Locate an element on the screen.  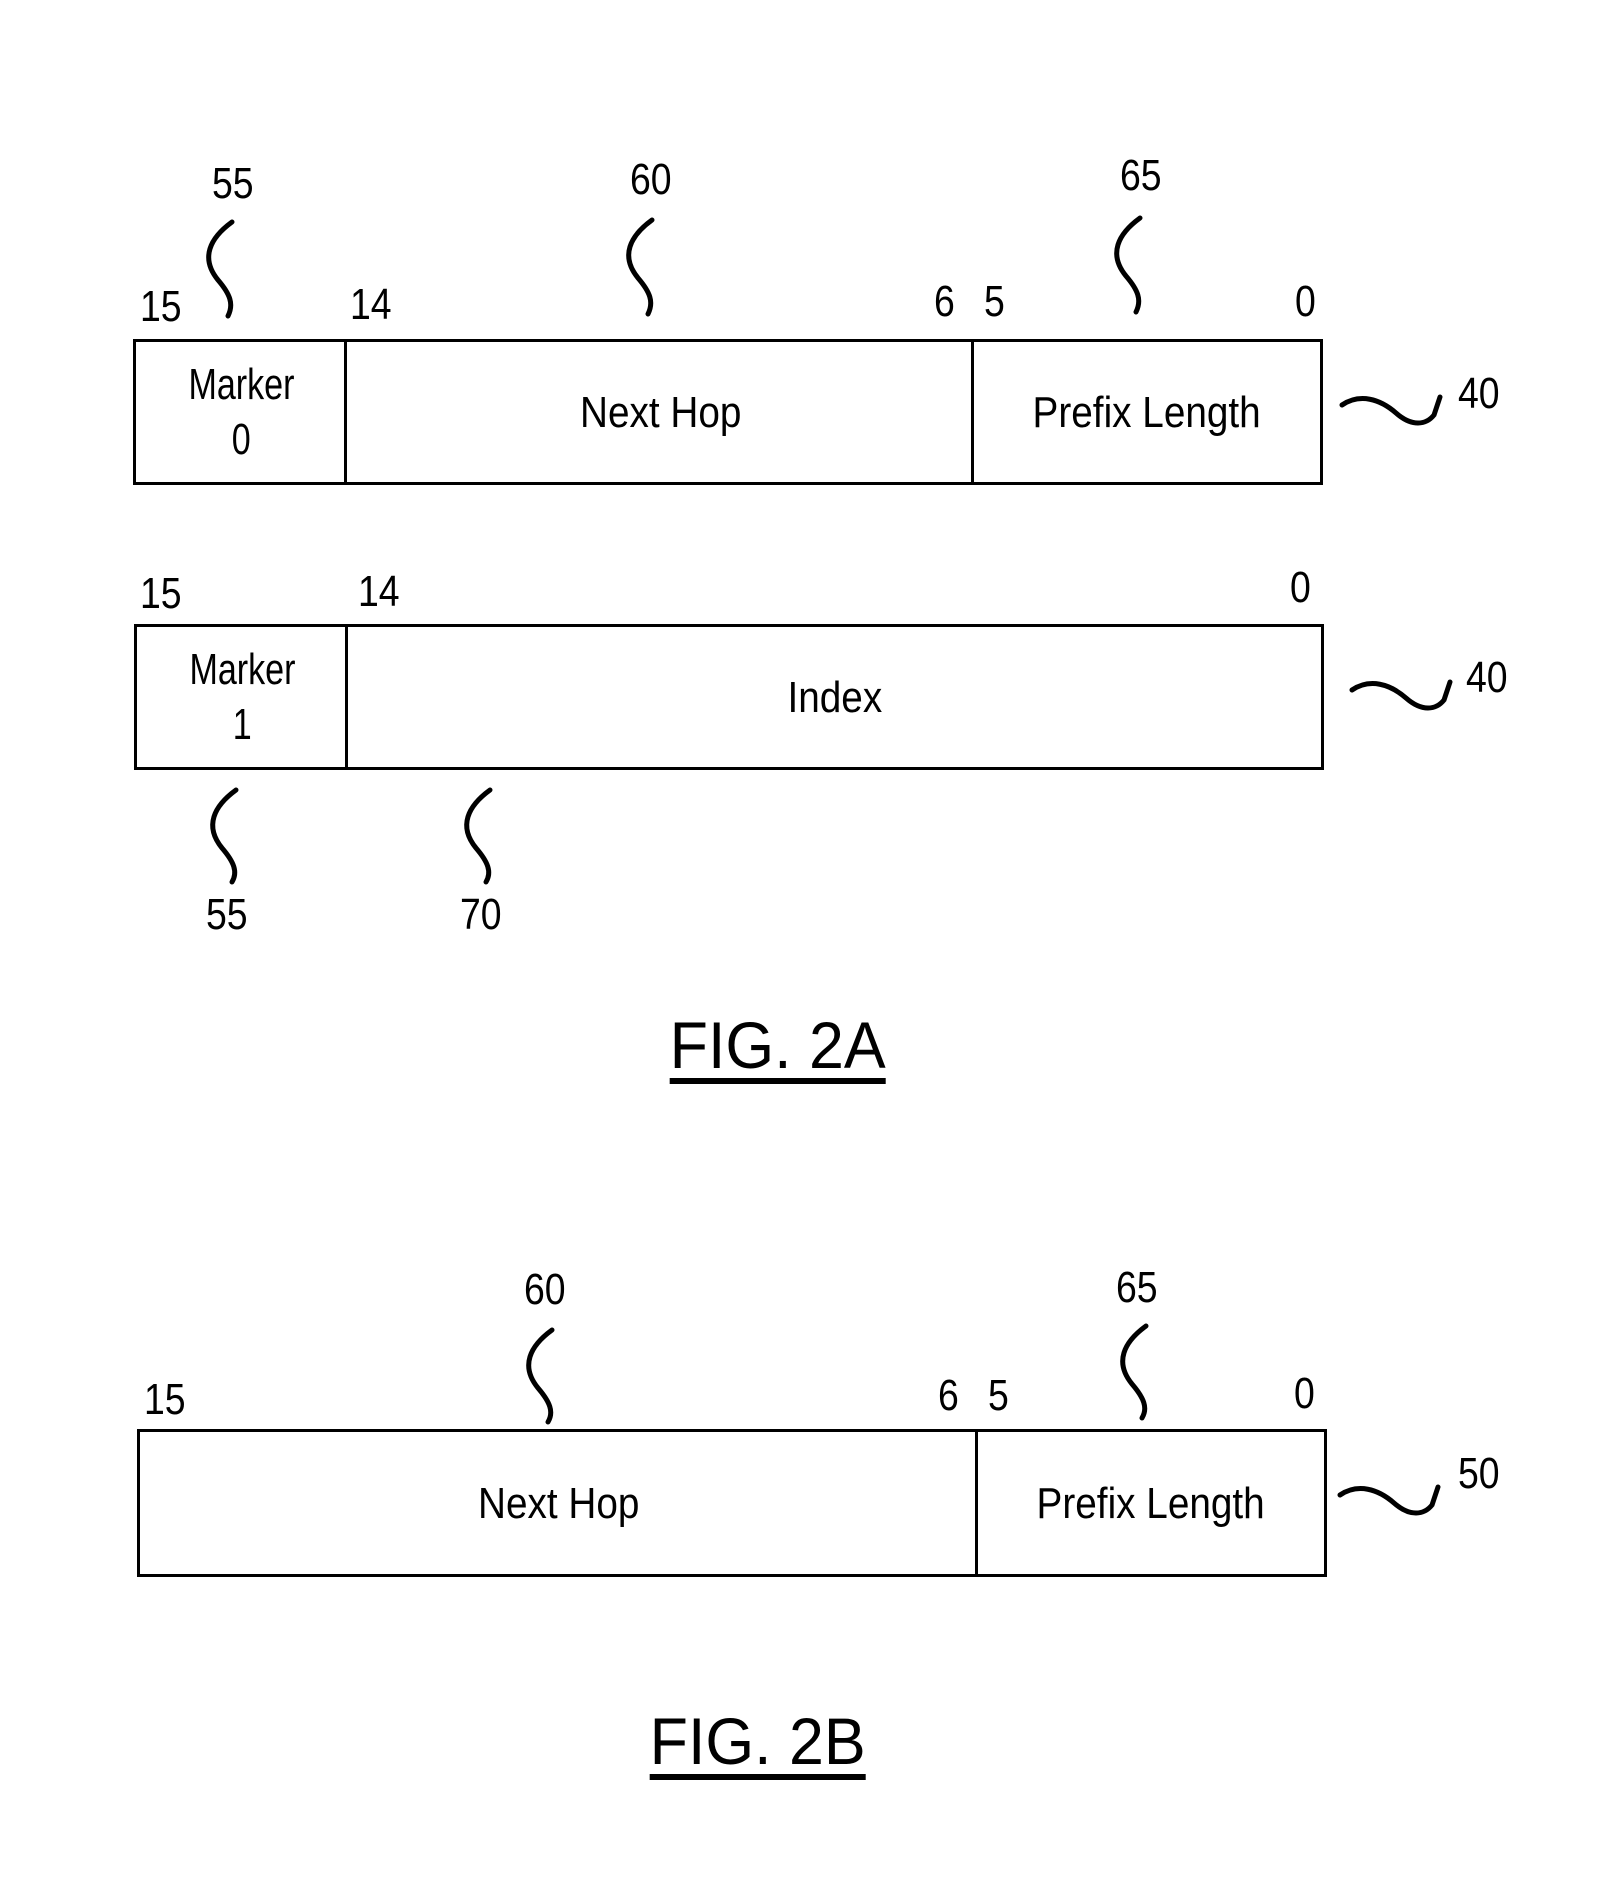
entry-box: Marker 1 Index is located at coordinates (729, 697).